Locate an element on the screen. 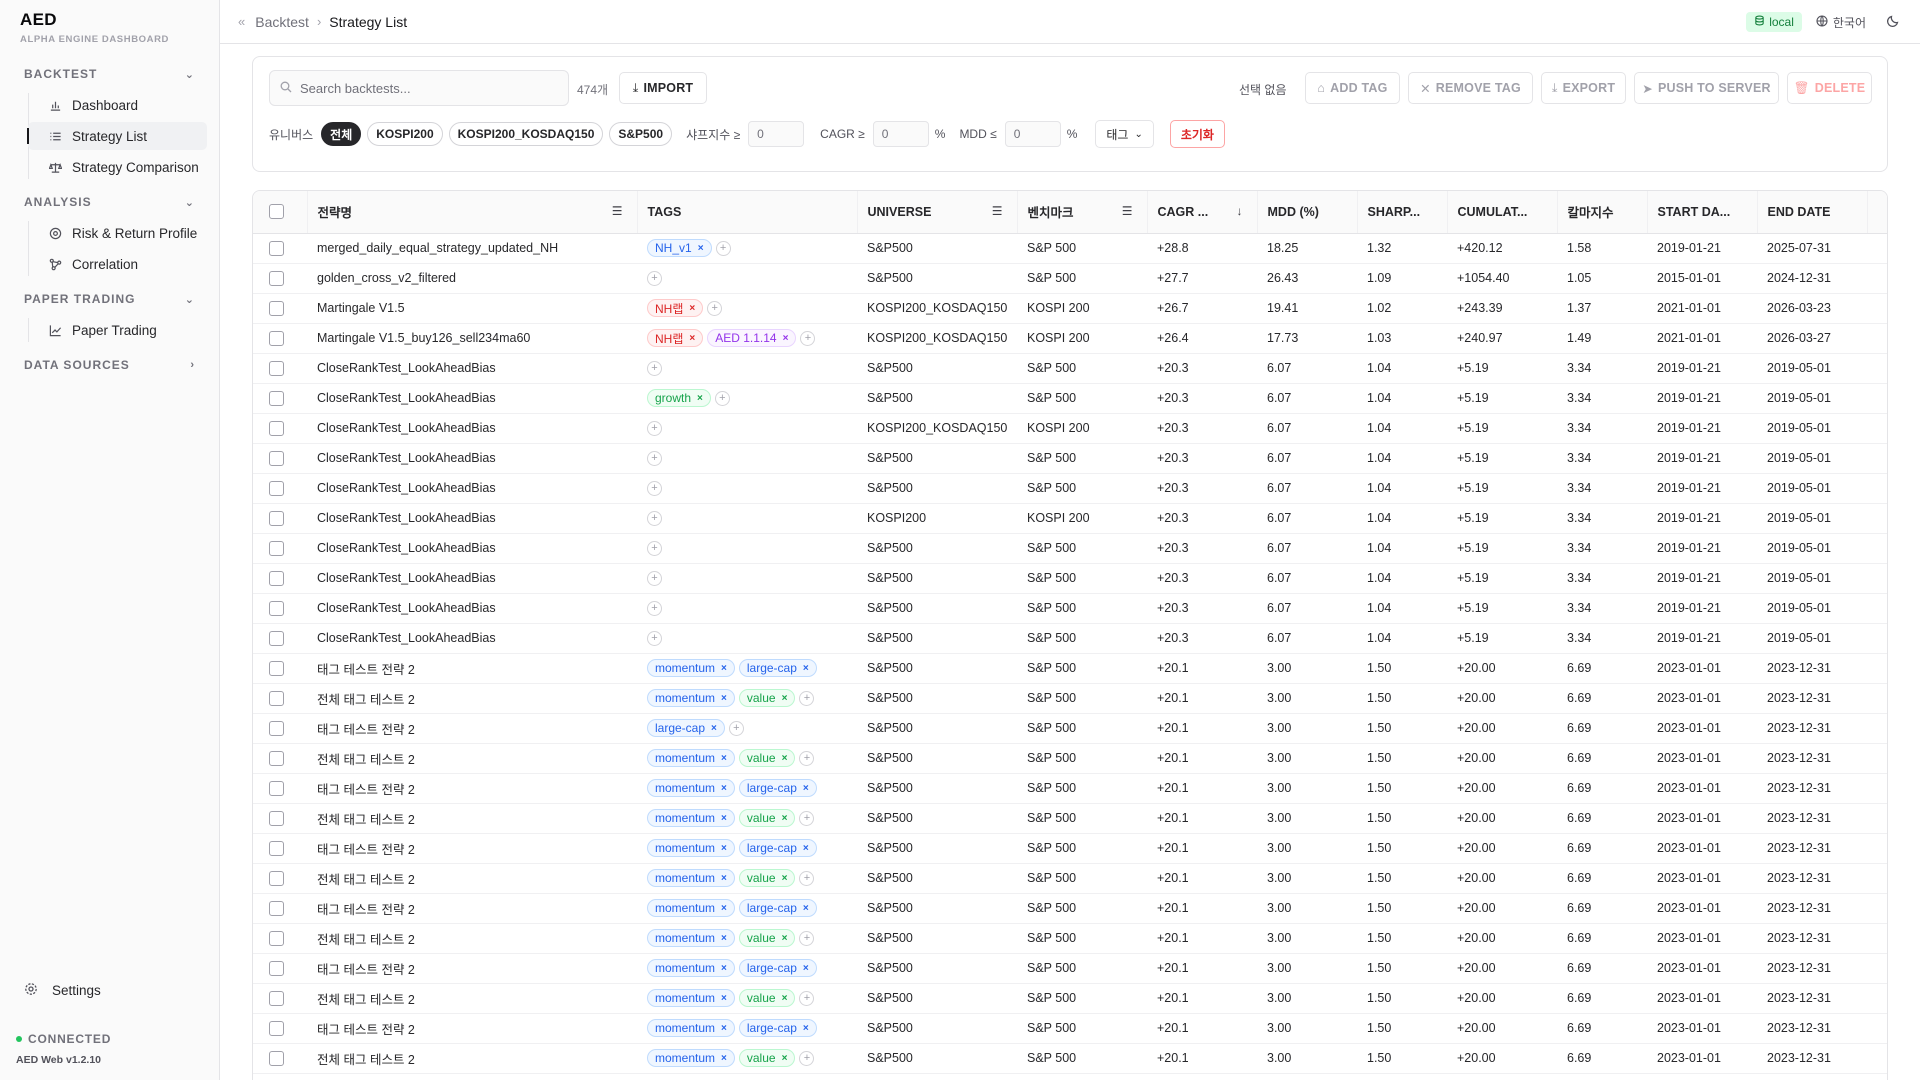 The height and width of the screenshot is (1080, 1920). column-header-mdd: MDD (%) is located at coordinates (1306, 212).